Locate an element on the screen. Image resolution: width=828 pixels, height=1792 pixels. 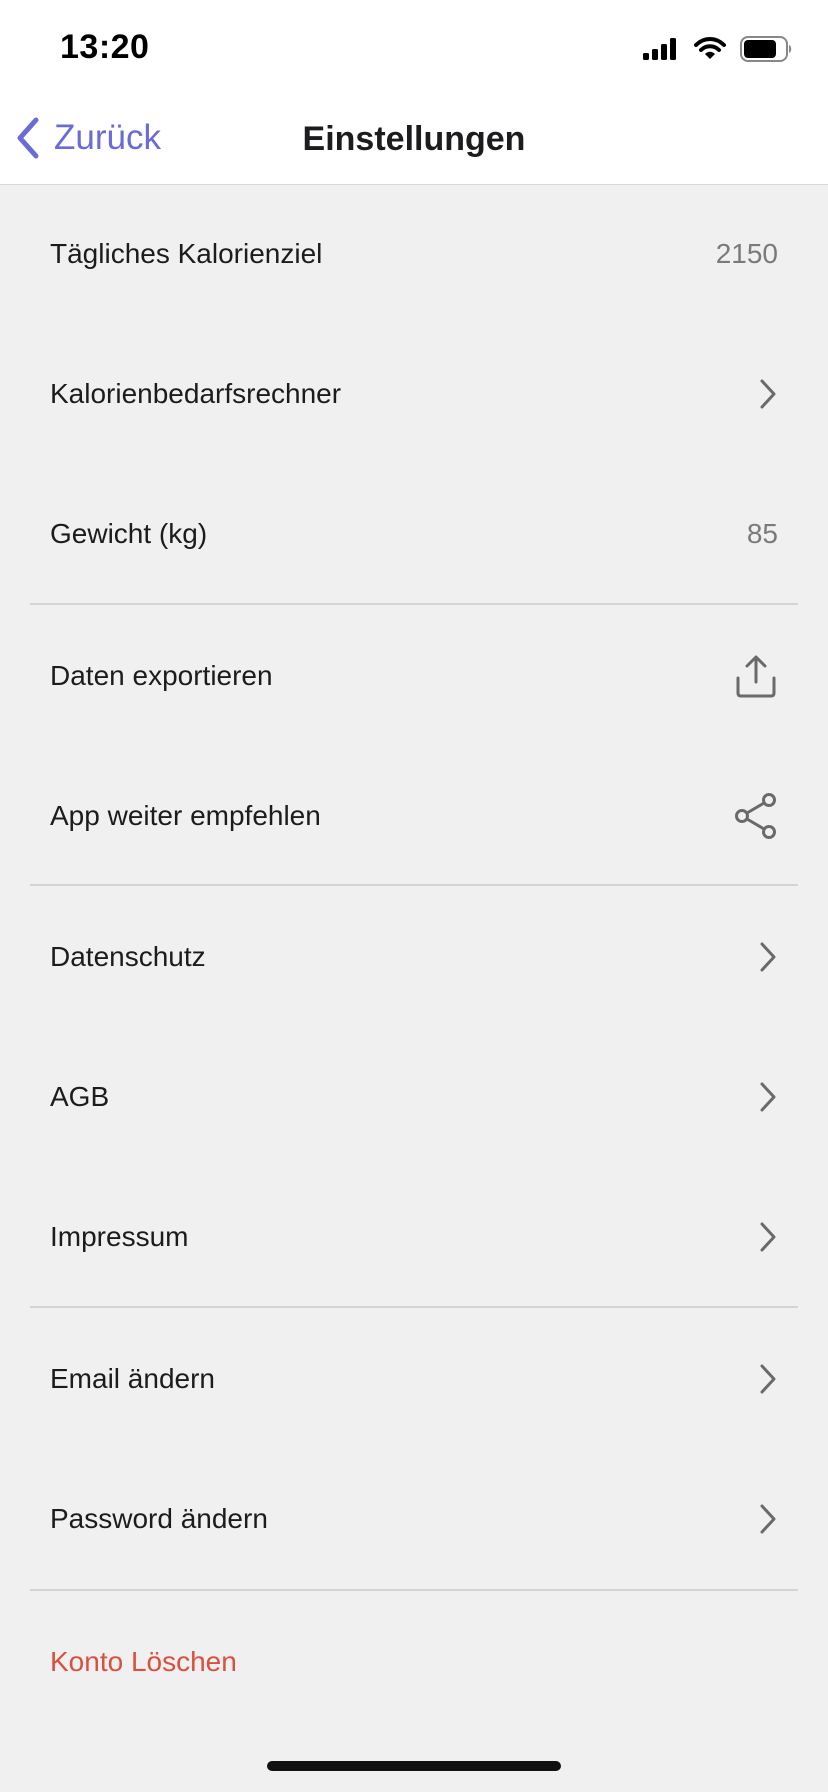
daily-calorie-goal-value: 2150 is located at coordinates (746, 253).